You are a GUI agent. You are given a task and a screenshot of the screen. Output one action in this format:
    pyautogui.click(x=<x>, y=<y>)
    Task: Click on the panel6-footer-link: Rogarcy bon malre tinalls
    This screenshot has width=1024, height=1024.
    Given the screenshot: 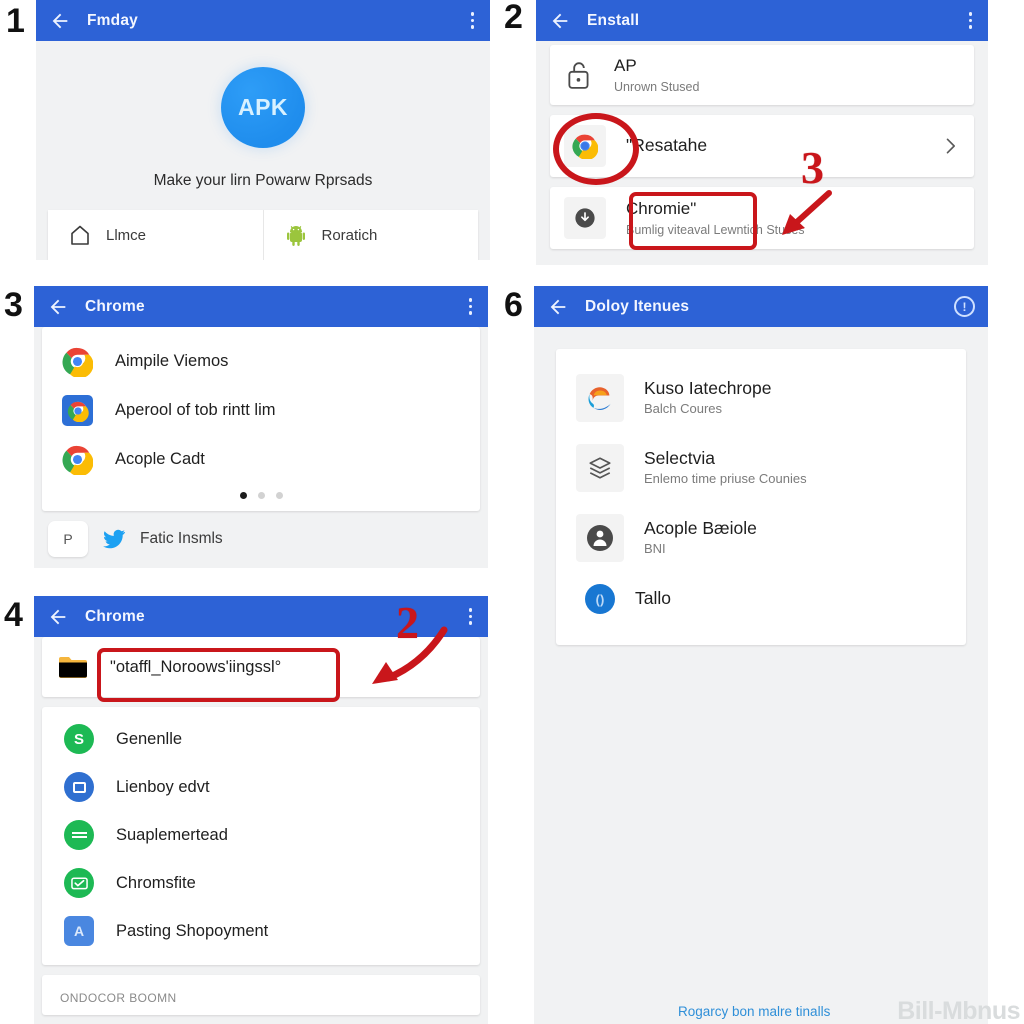 What is the action you would take?
    pyautogui.click(x=754, y=1011)
    